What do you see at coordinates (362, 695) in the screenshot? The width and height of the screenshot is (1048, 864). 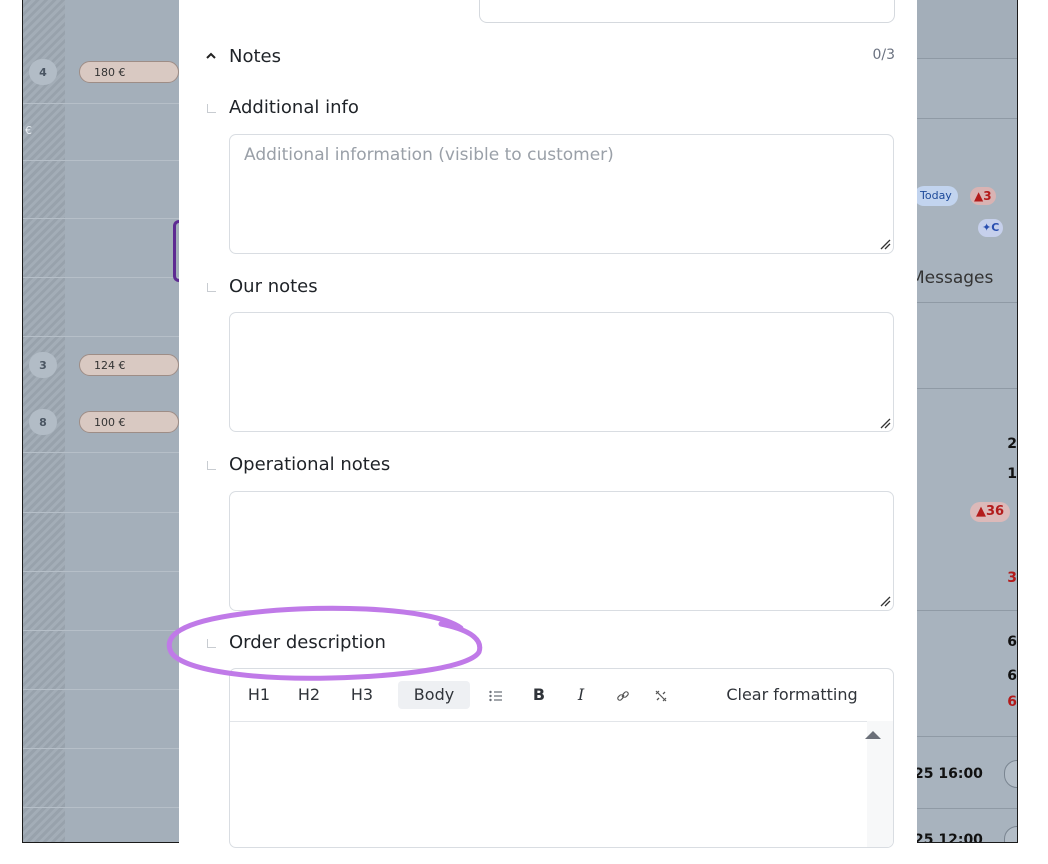 I see `heading3-button: H3` at bounding box center [362, 695].